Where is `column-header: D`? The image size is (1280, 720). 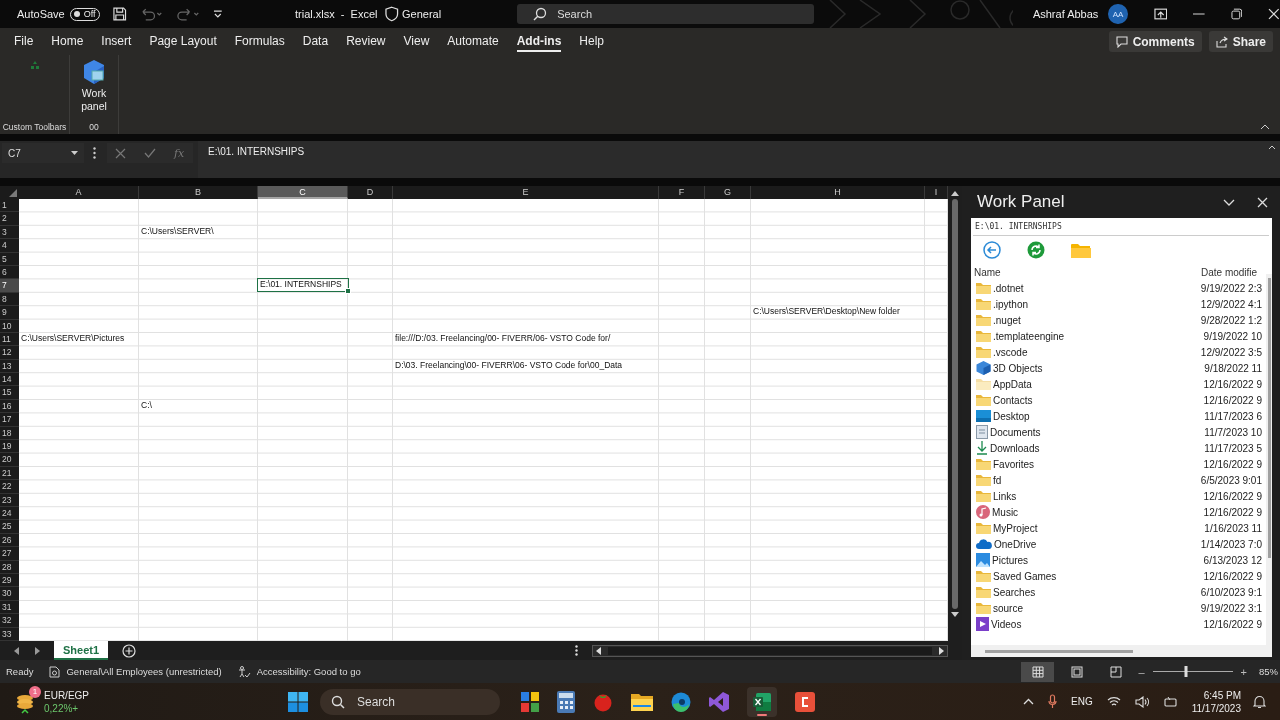 column-header: D is located at coordinates (370, 192).